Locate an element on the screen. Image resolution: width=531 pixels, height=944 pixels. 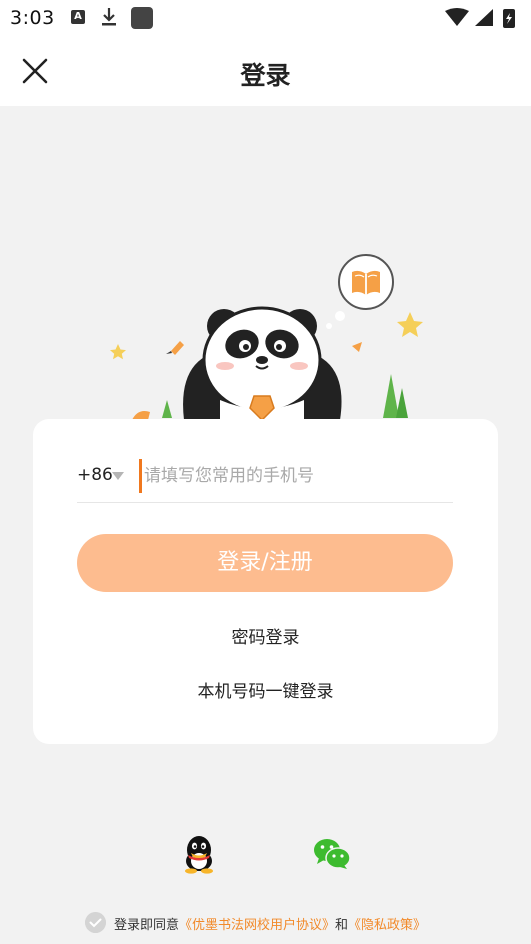
page-title: 登录 is located at coordinates (265, 75).